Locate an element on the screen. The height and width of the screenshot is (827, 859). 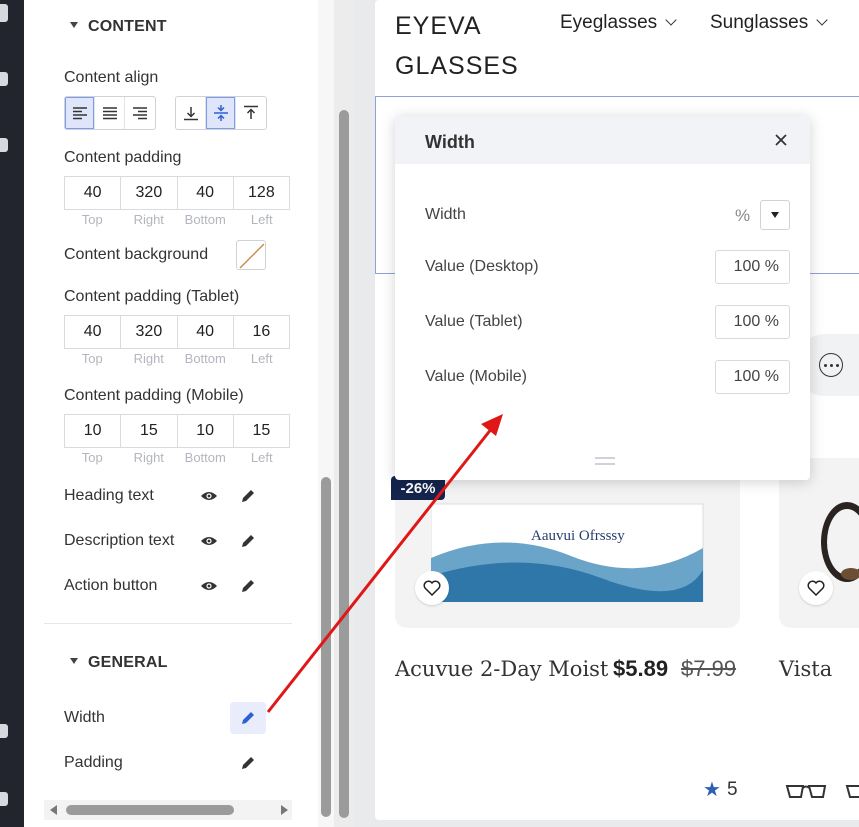
align-top-icon is located at coordinates (251, 112).